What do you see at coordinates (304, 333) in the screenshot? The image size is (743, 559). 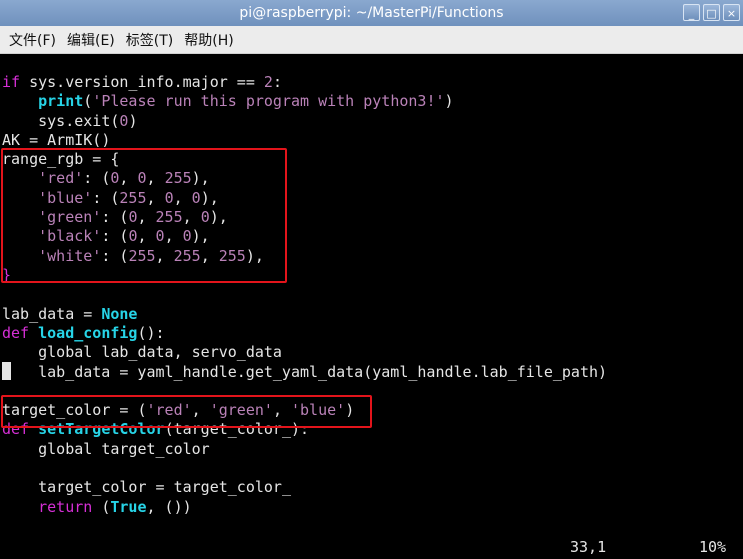 I see `code-line-def-load-config: def load_config():` at bounding box center [304, 333].